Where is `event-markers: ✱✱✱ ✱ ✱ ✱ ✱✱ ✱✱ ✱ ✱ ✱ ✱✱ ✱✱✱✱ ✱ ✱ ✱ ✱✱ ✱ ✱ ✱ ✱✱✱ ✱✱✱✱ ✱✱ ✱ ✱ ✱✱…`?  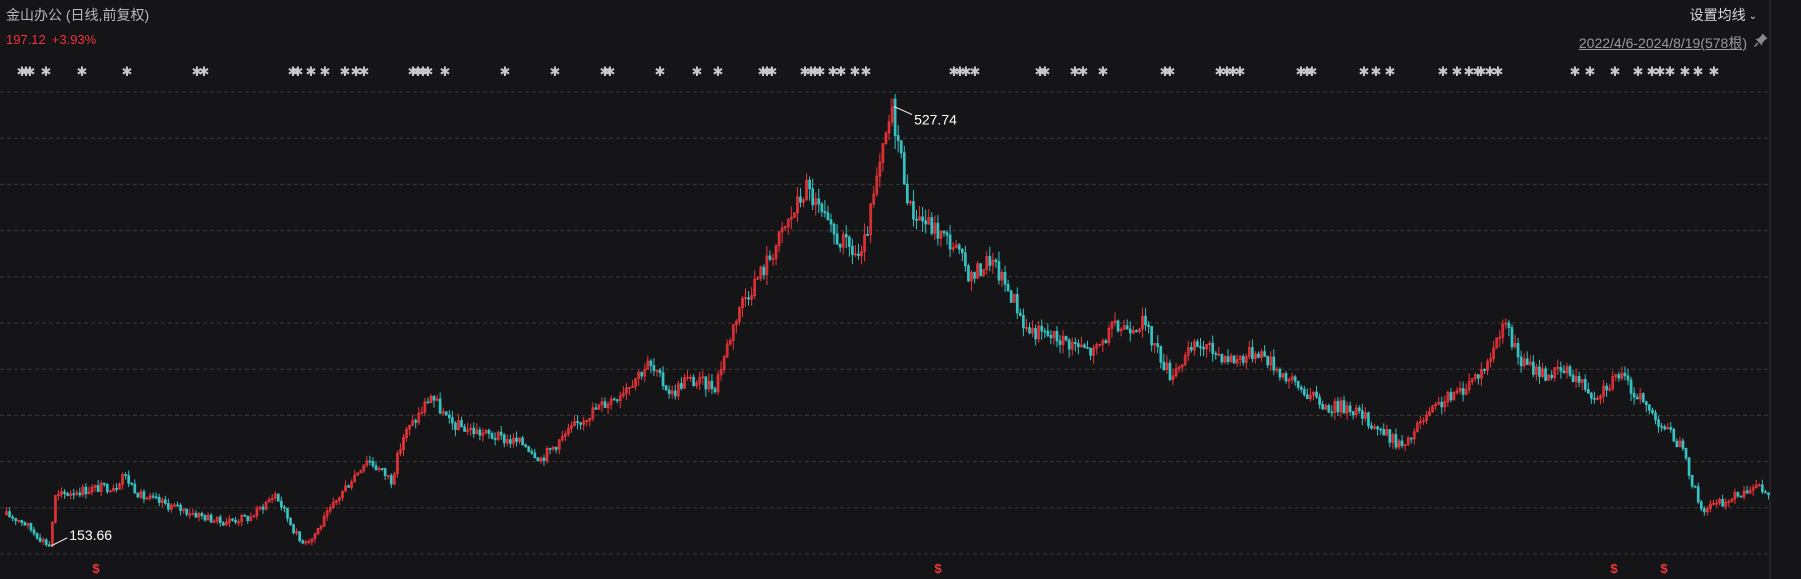
event-markers: ✱✱✱ ✱ ✱ ✱ ✱✱ ✱✱ ✱ ✱ ✱ ✱✱ ✱✱✱✱ ✱ ✱ ✱ ✱✱ ✱ ✱ ✱ ✱✱✱ ✱✱✱✱ ✱✱ ✱ ✱ ✱✱… is located at coordinates (868, 72).